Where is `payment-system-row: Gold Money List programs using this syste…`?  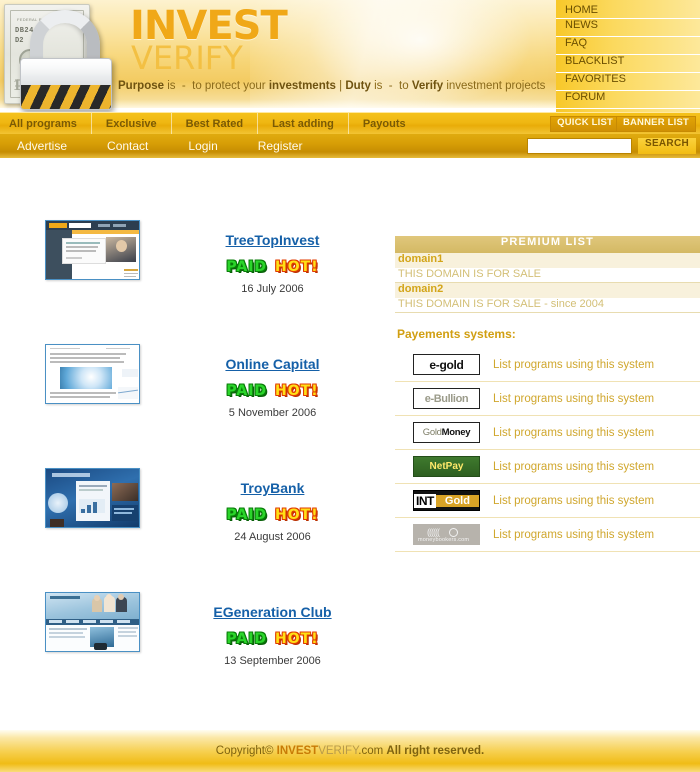 payment-system-row: Gold Money List programs using this syste… is located at coordinates (547, 433).